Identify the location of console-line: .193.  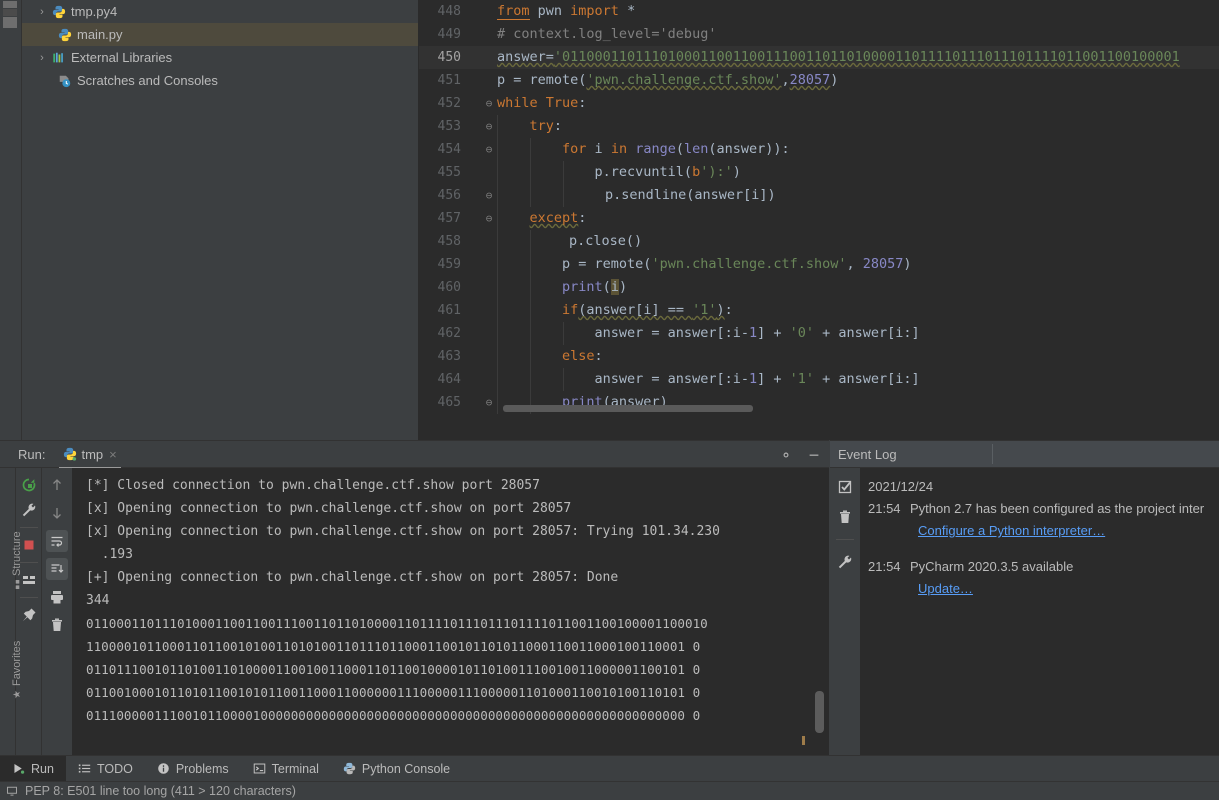
(109, 554).